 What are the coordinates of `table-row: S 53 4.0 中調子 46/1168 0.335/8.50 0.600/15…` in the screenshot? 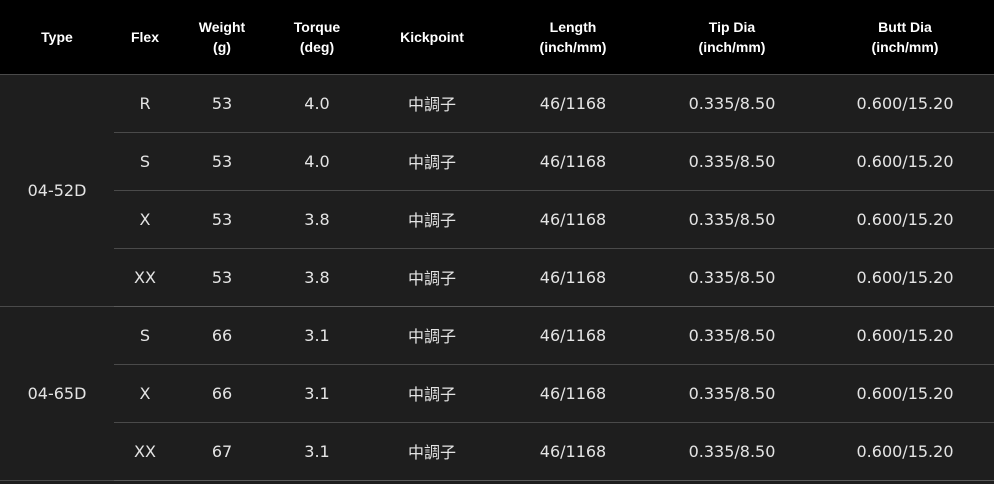 It's located at (497, 161).